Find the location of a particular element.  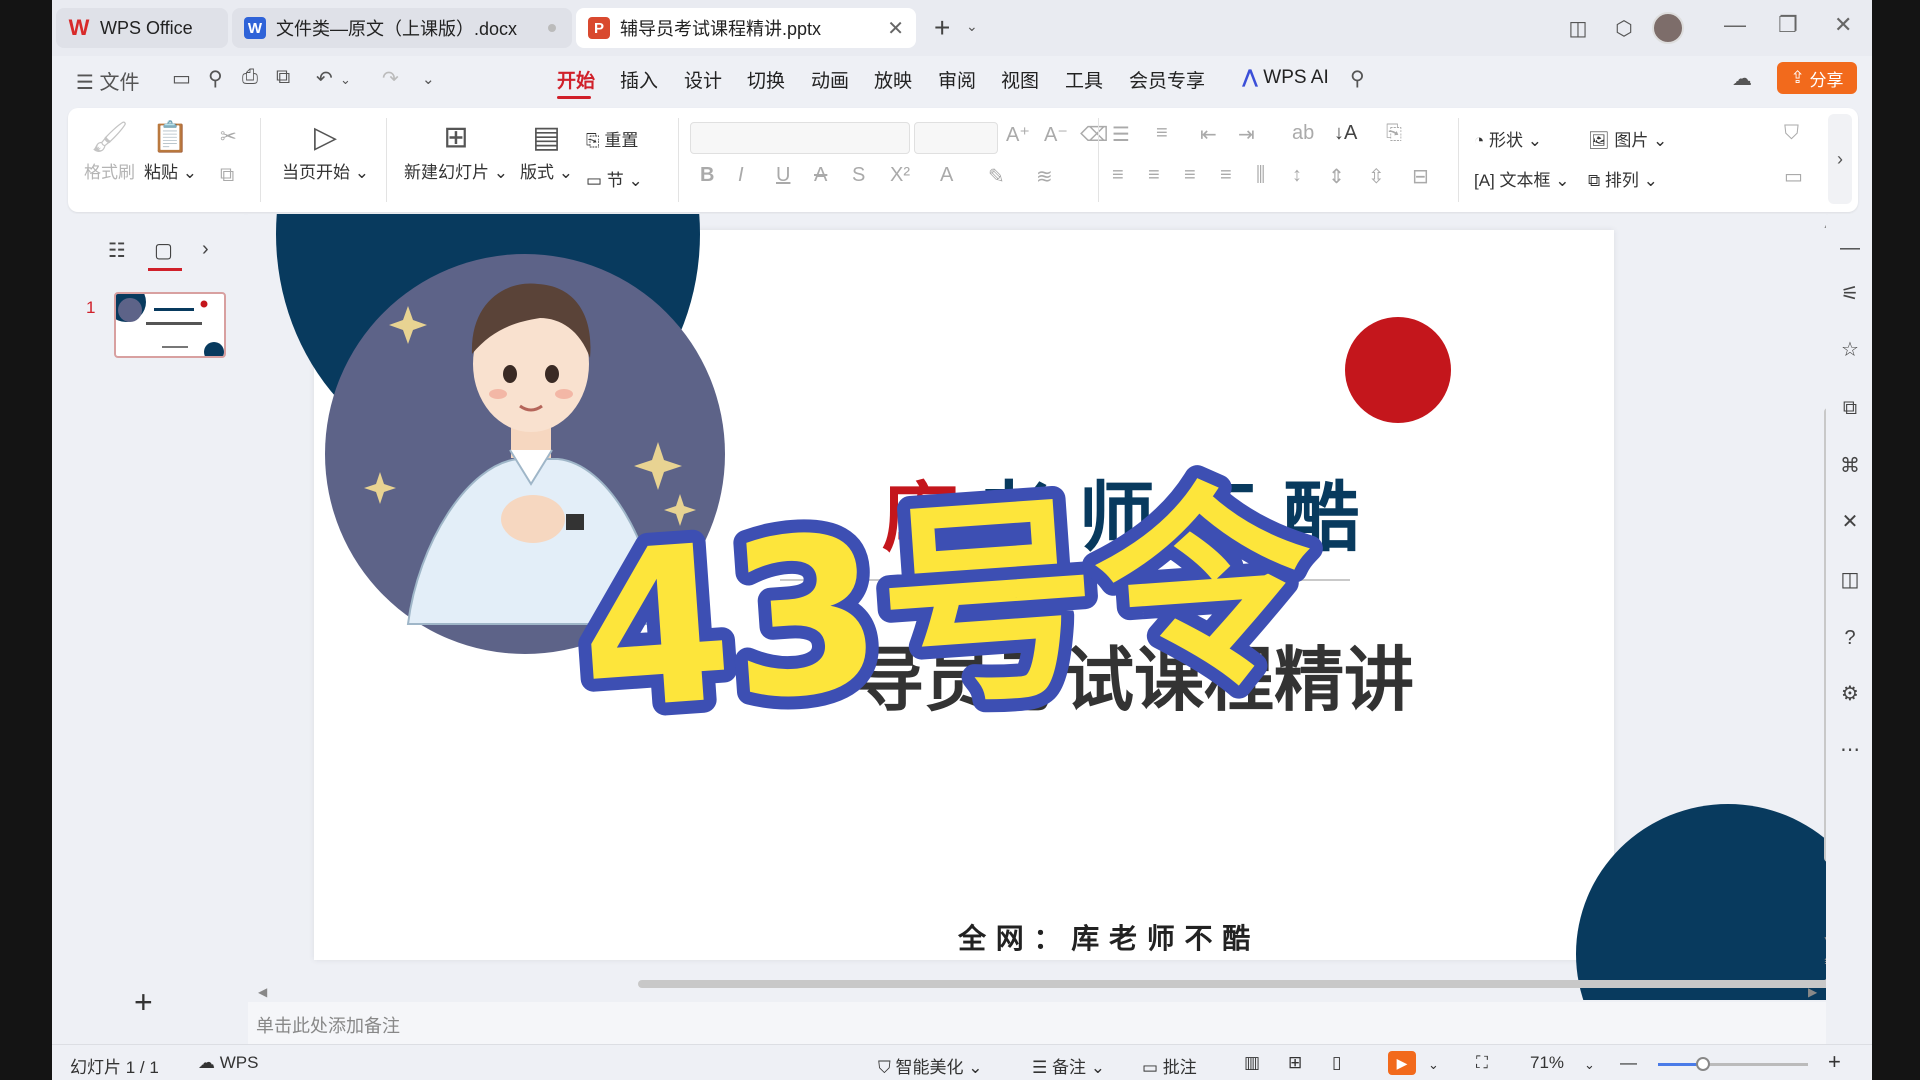

sidebar-toggle-icon: ◫ is located at coordinates (1578, 28).